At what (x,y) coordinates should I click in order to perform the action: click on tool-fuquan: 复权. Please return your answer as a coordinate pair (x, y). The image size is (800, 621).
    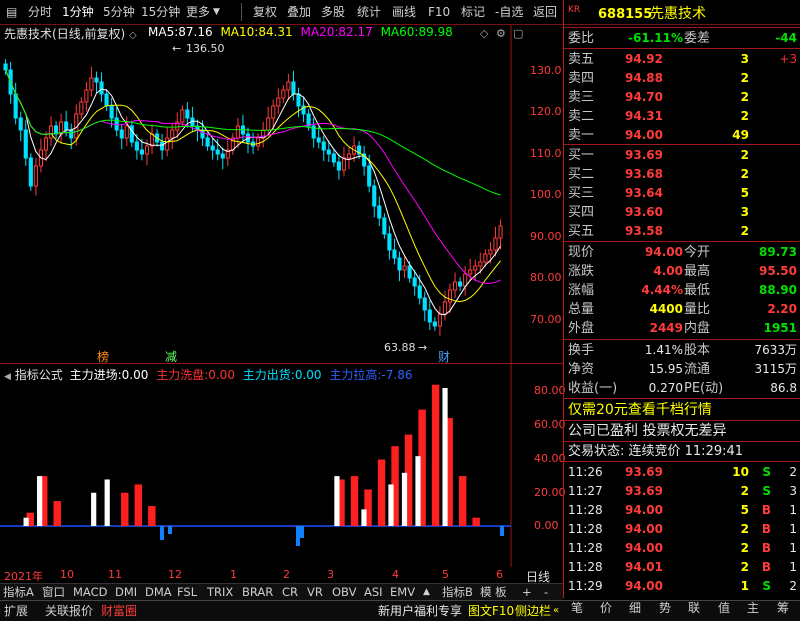
    Looking at the image, I should click on (265, 12).